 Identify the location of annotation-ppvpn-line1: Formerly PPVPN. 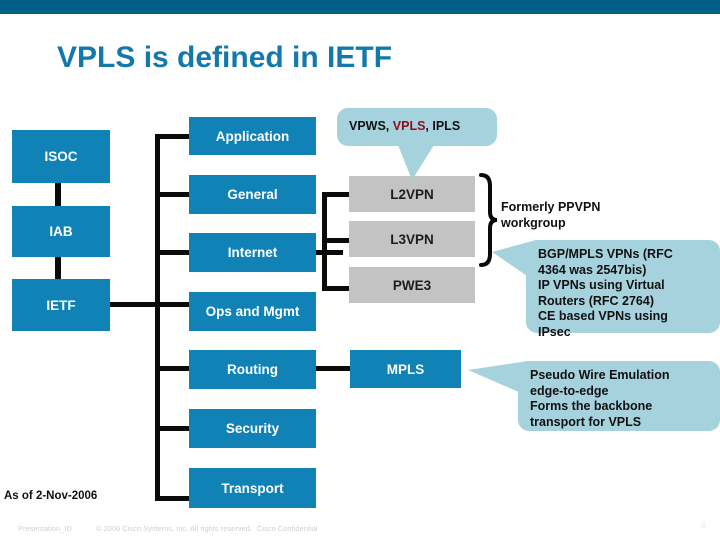
(551, 207).